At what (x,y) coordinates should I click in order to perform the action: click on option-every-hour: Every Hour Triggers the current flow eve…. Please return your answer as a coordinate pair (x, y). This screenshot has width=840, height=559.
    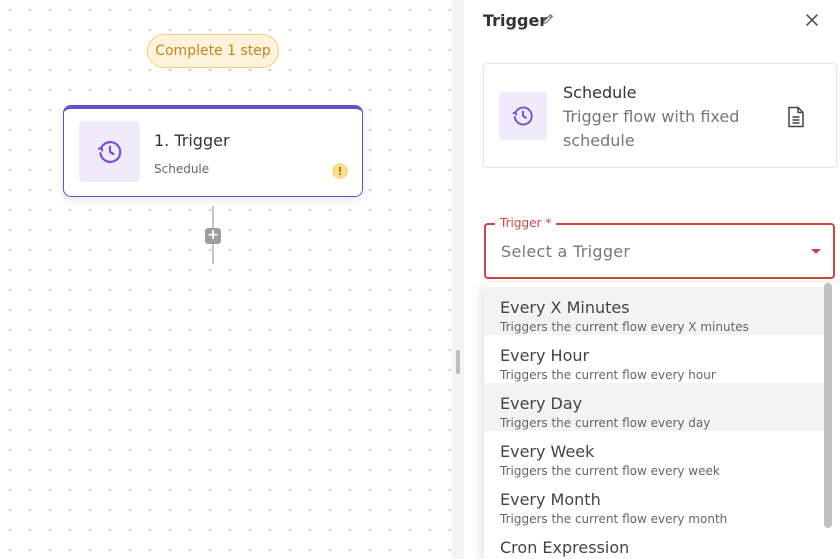
    Looking at the image, I should click on (654, 359).